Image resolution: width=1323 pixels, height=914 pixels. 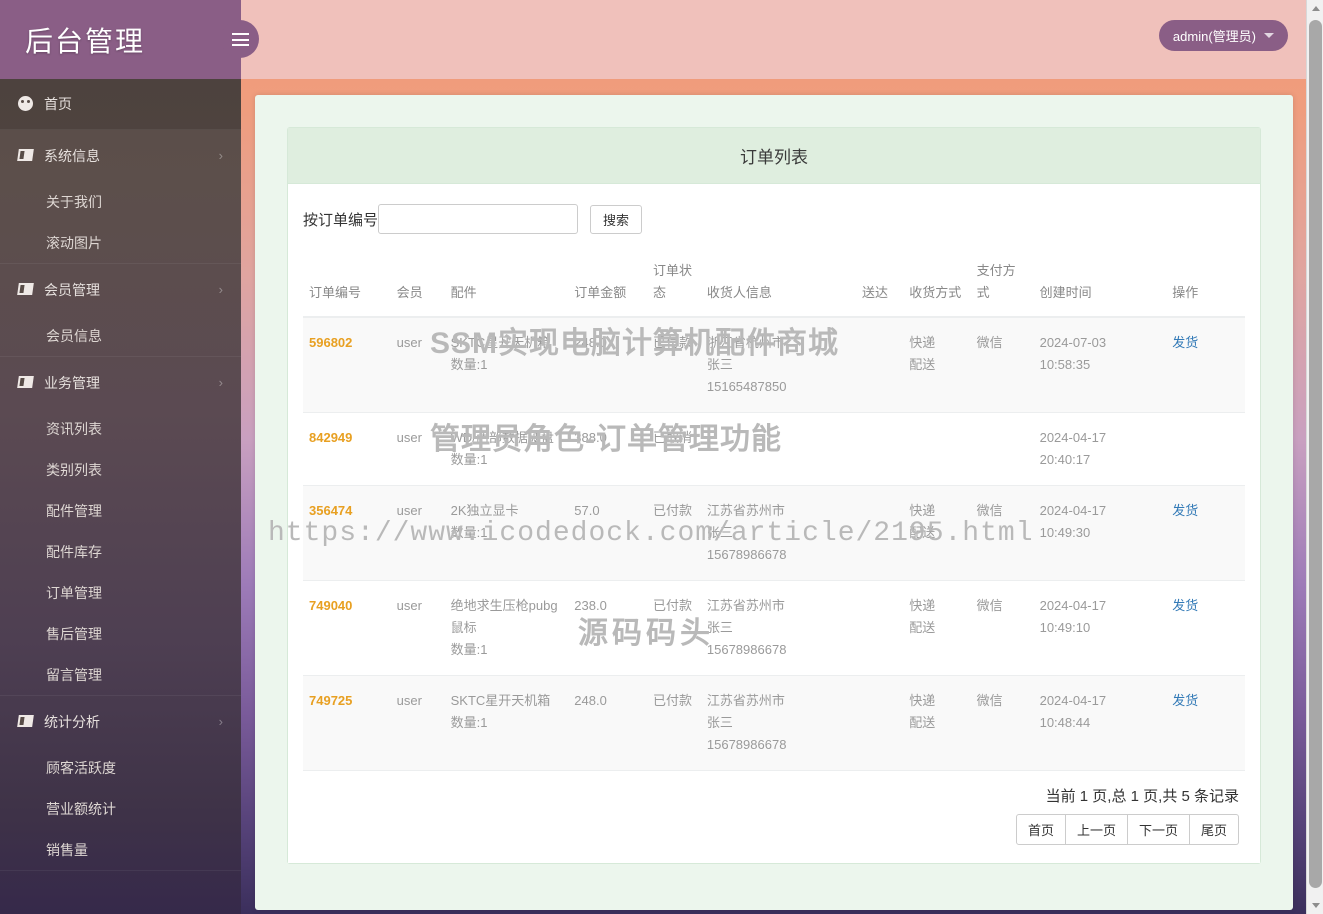 What do you see at coordinates (330, 605) in the screenshot?
I see `order-no-link: 749040` at bounding box center [330, 605].